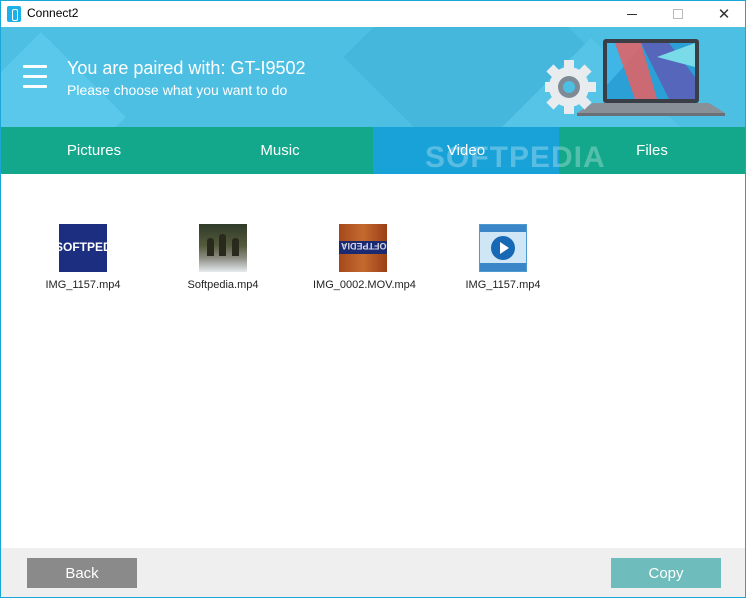  Describe the element at coordinates (635, 77) in the screenshot. I see `laptop-gear-illustration-icon` at that location.